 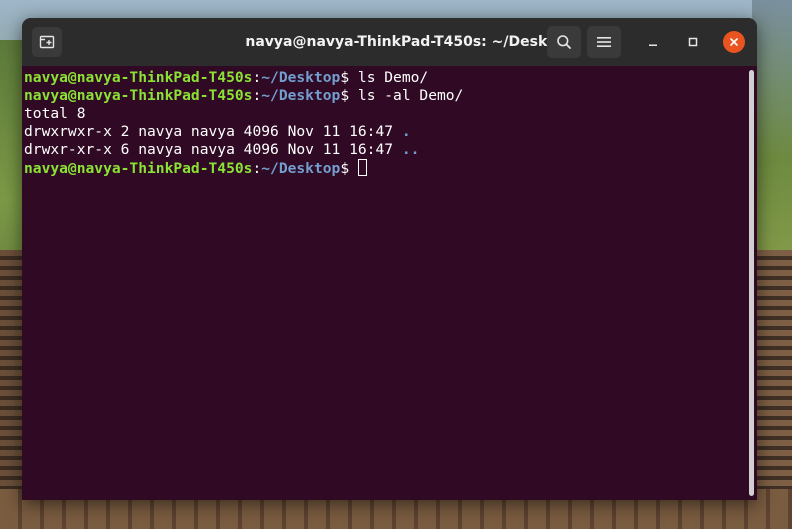 What do you see at coordinates (751, 283) in the screenshot?
I see `terminal-scrollbar` at bounding box center [751, 283].